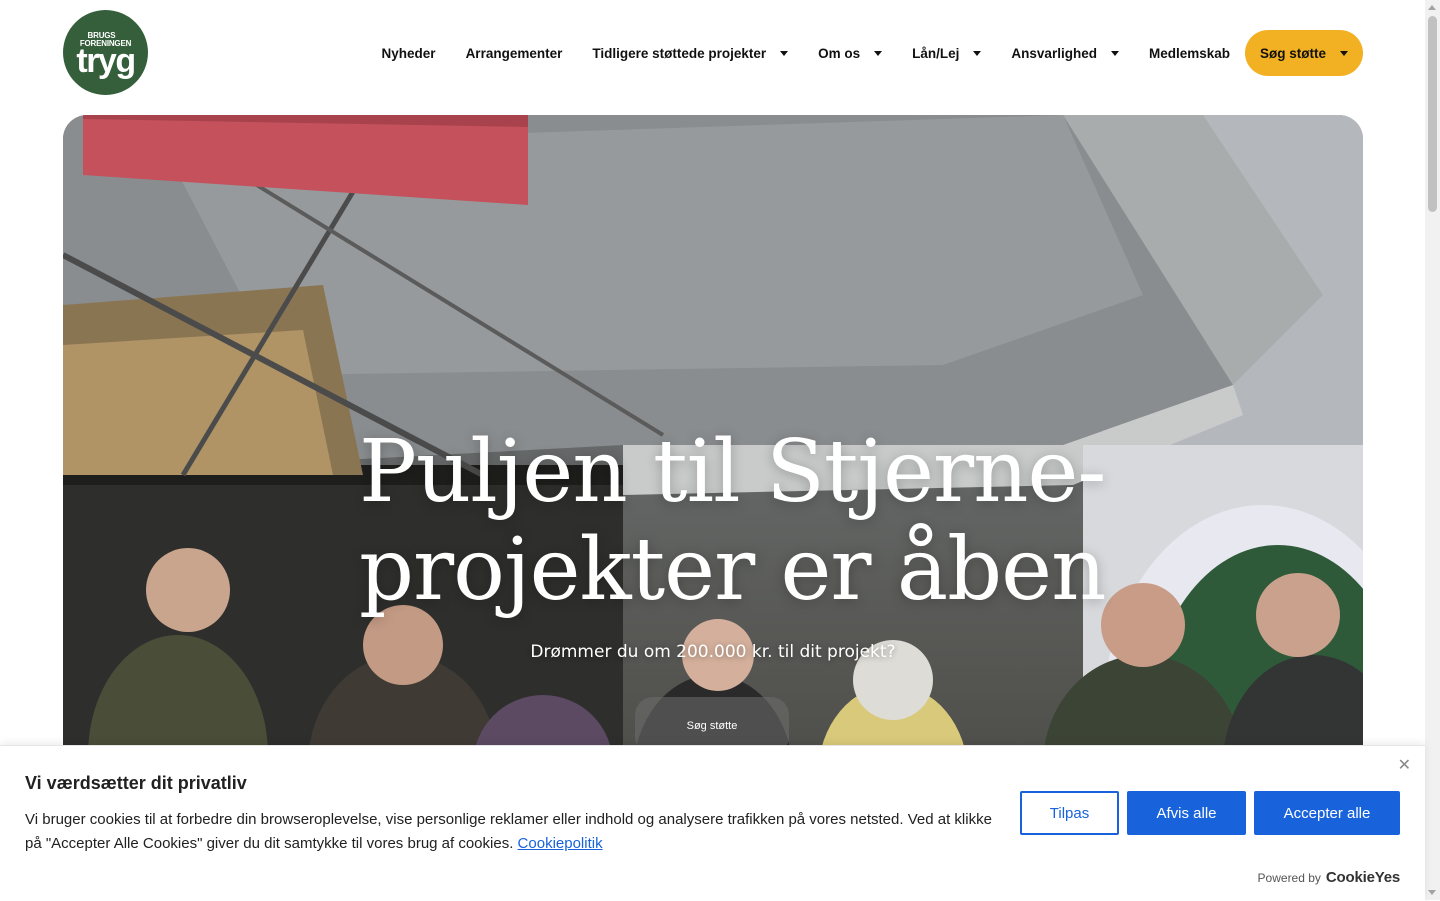 This screenshot has width=1440, height=901. What do you see at coordinates (732, 570) in the screenshot?
I see `hero-title-line2: projekter er åben` at bounding box center [732, 570].